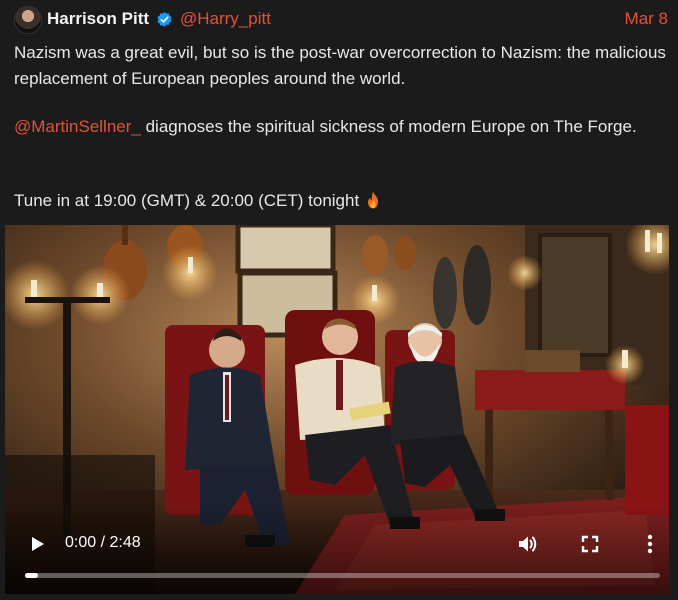 The height and width of the screenshot is (600, 678). Describe the element at coordinates (77, 126) in the screenshot. I see `mention-link: @MartinSellner_` at that location.